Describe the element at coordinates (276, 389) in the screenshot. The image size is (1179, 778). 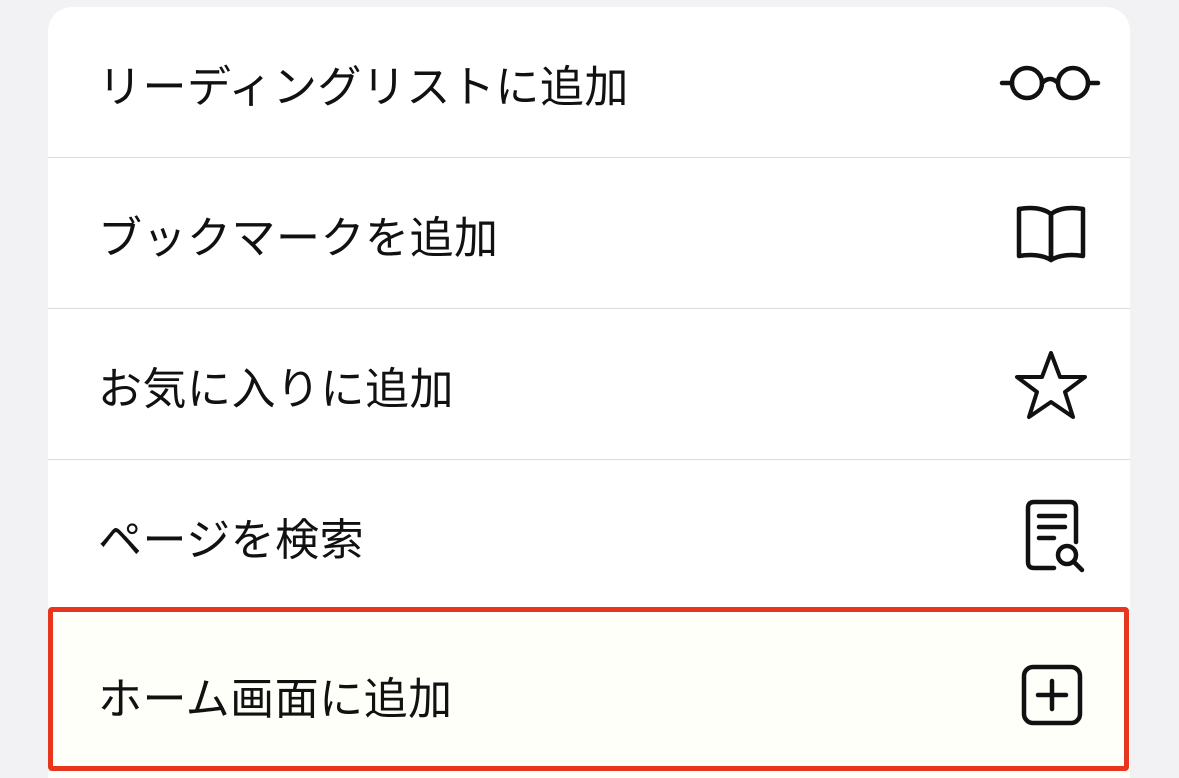
I see `menu-item-label: お気に入りに追加` at that location.